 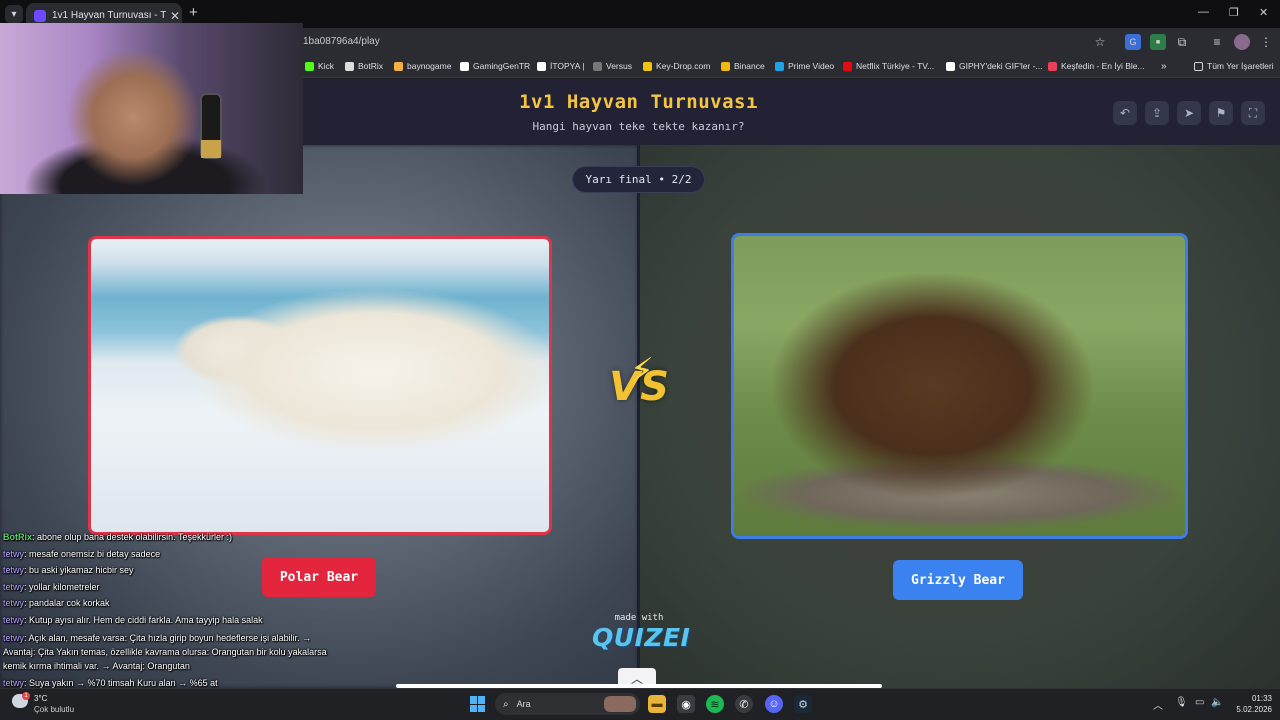 I want to click on profile-avatar, so click(x=1242, y=42).